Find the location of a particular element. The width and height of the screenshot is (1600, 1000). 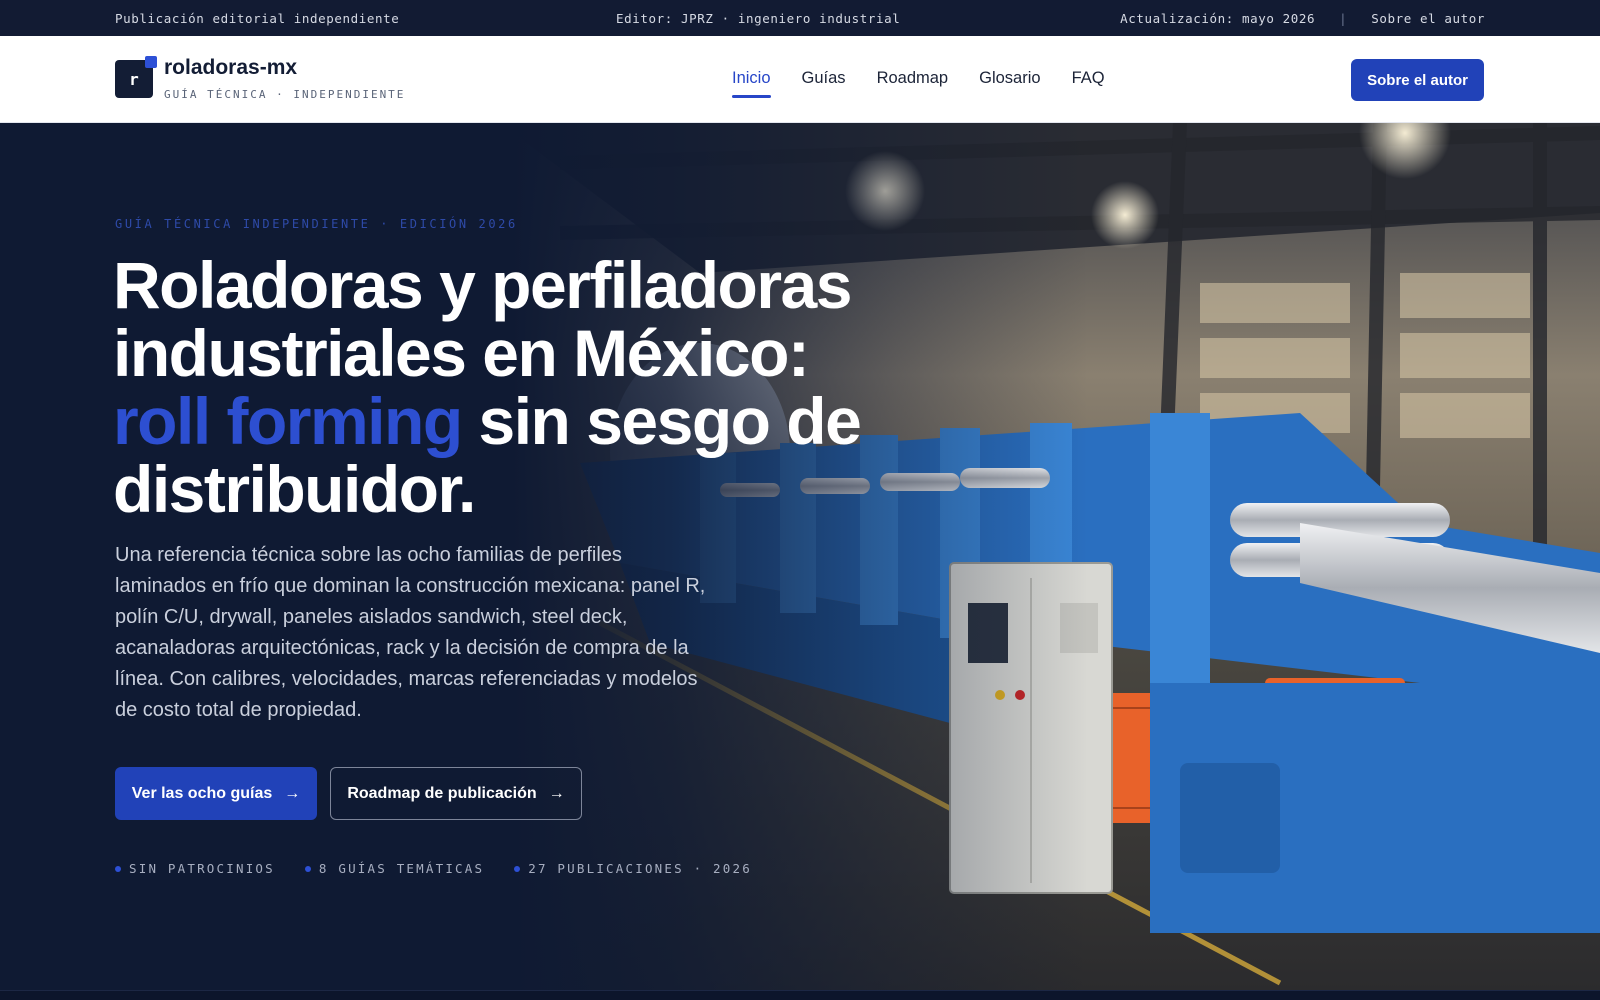

nav-item-glosario: Glosario is located at coordinates (1009, 83).